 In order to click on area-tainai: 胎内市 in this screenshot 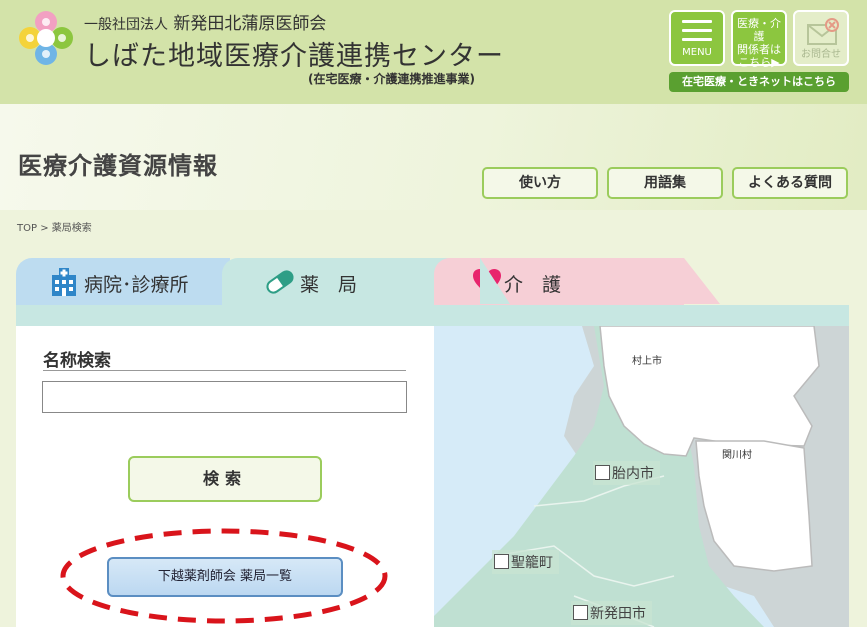, I will do `click(626, 473)`.